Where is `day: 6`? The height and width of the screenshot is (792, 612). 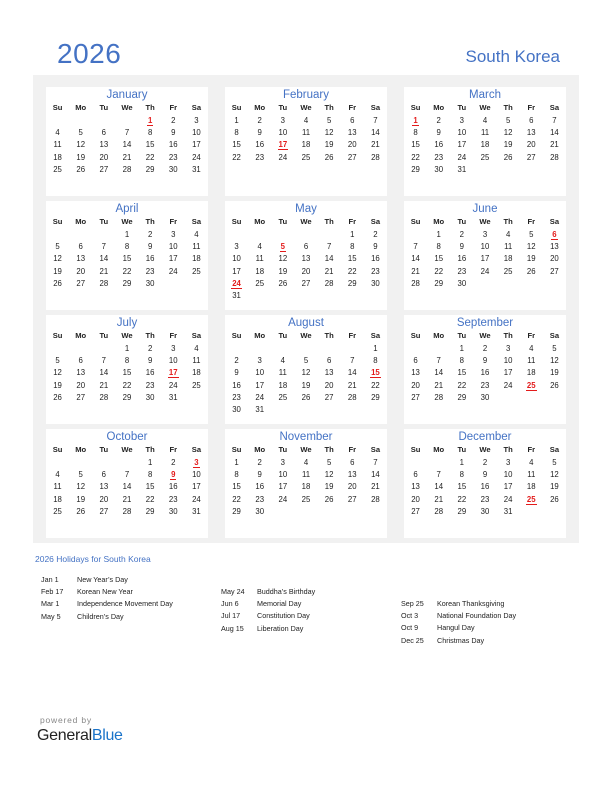
day: 6 is located at coordinates (415, 361).